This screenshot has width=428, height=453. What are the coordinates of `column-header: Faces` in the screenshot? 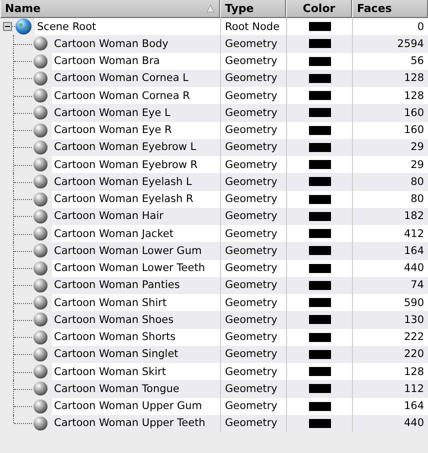 It's located at (390, 9).